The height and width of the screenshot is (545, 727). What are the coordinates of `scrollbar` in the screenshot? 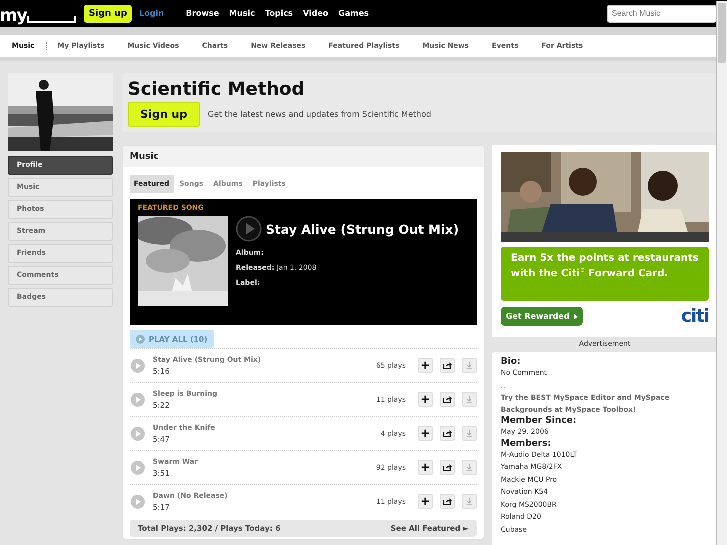 It's located at (721, 273).